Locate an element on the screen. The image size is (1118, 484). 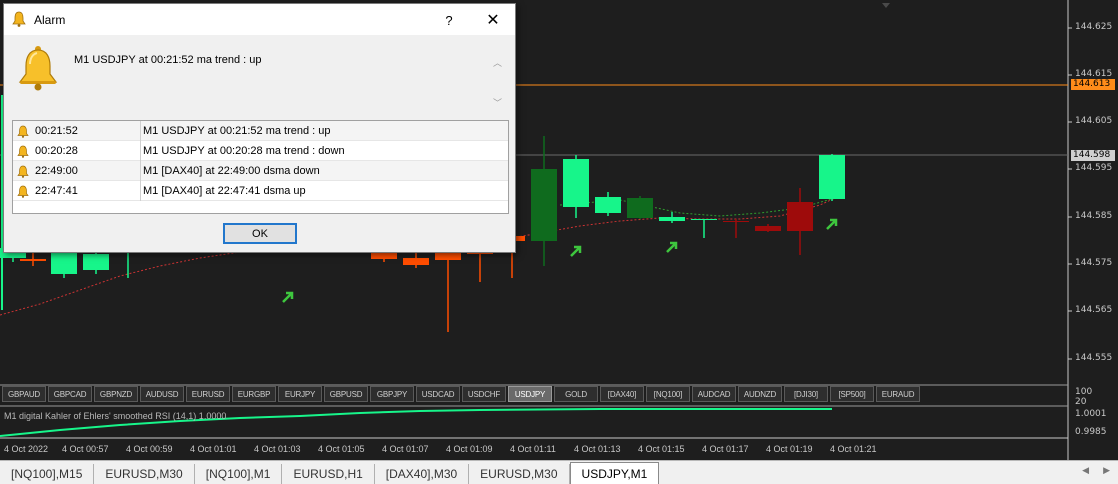
price-axis-label: 144.605 is located at coordinates (1094, 121).